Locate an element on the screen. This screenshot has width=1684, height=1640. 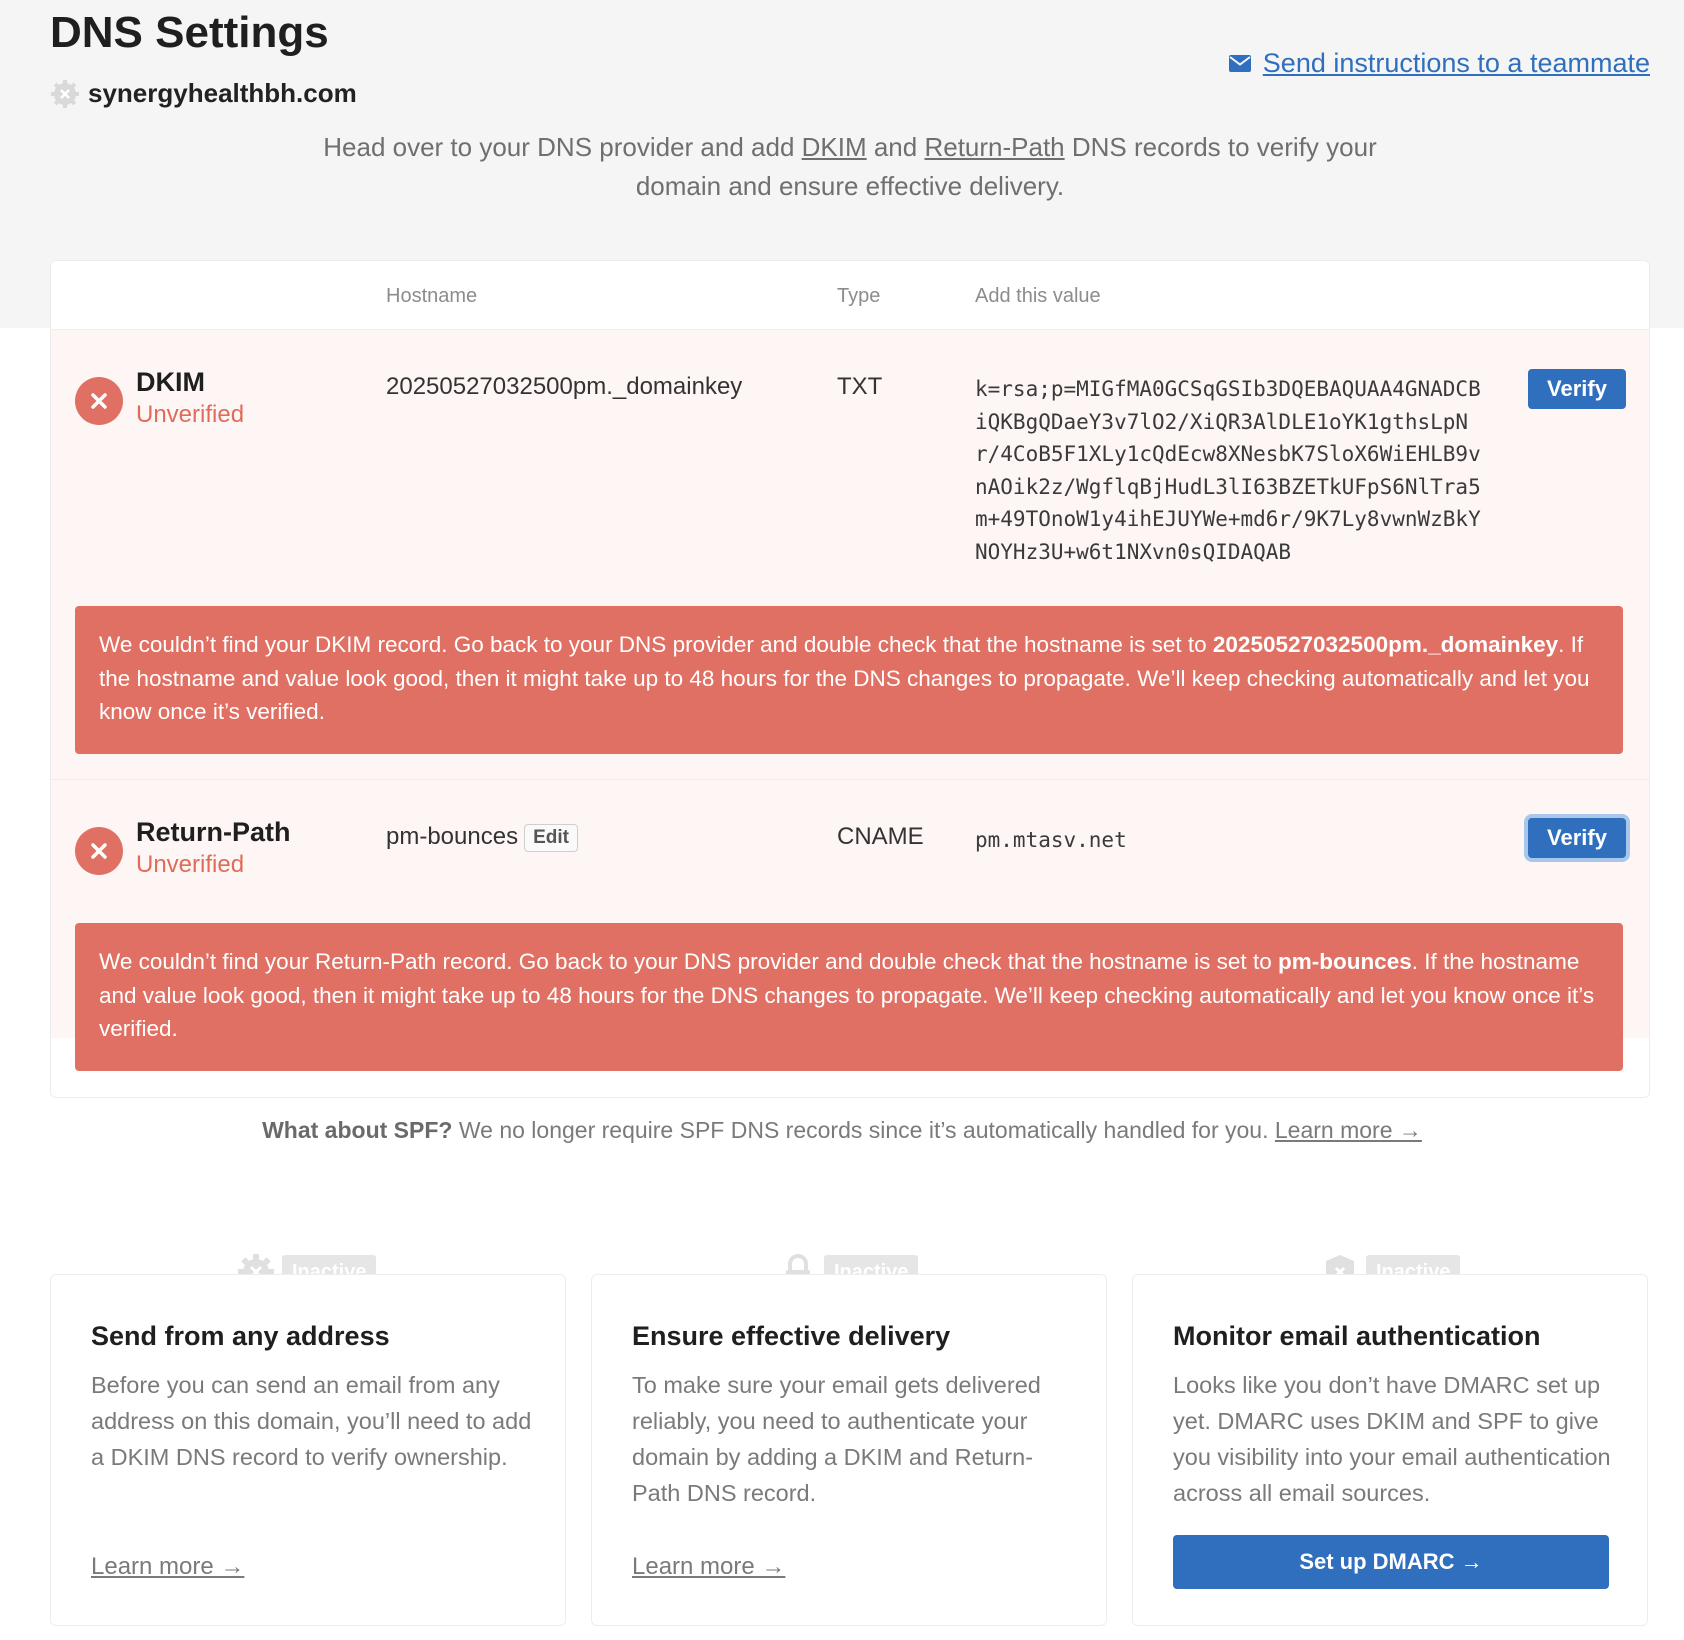
gear-icon is located at coordinates (65, 93).